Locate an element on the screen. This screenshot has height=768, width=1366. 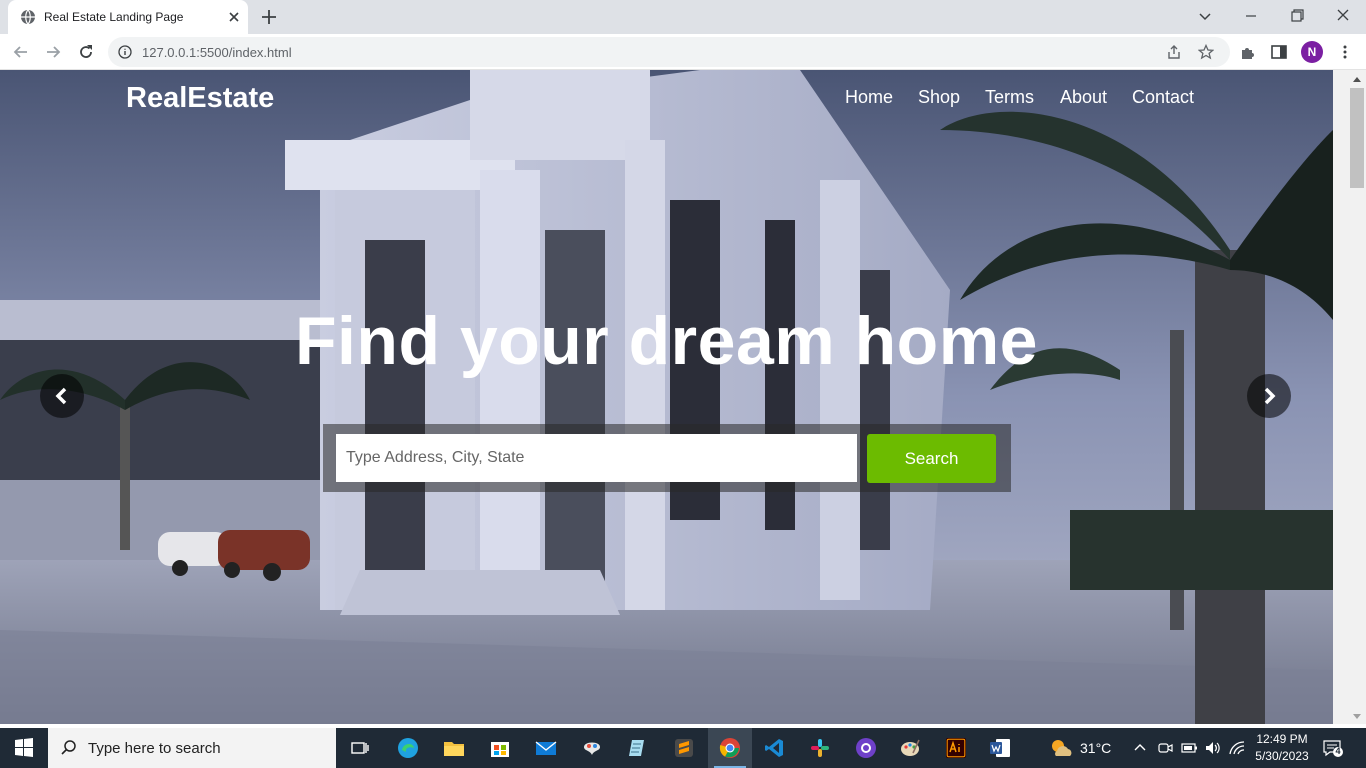
browser-tabstrip: Real Estate Landing Page is located at coordinates (683, 17).